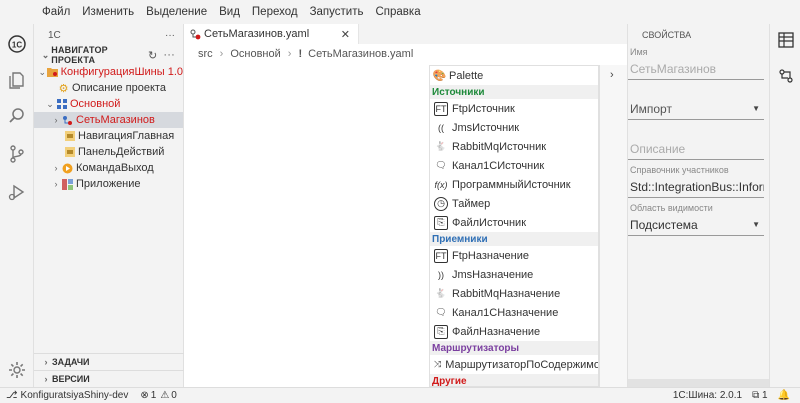 The height and width of the screenshot is (403, 800). What do you see at coordinates (67, 120) in the screenshot?
I see `network-icon` at bounding box center [67, 120].